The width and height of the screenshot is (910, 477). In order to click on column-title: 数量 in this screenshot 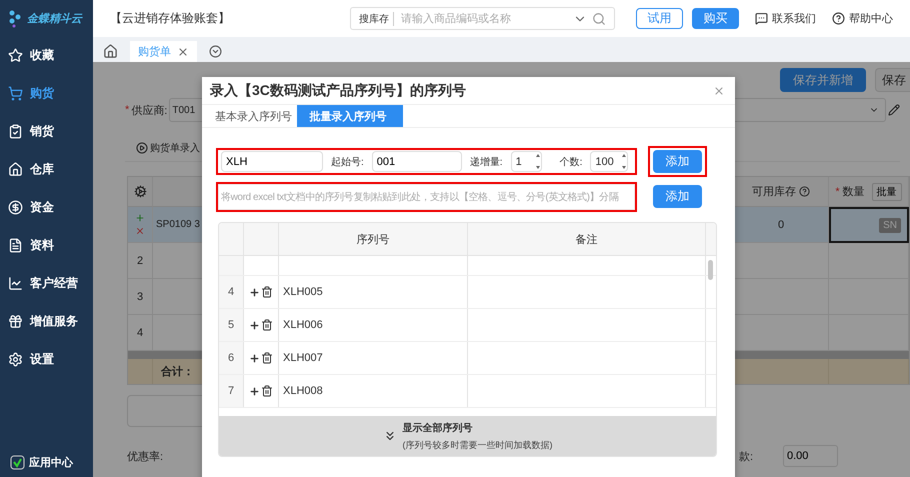, I will do `click(853, 192)`.